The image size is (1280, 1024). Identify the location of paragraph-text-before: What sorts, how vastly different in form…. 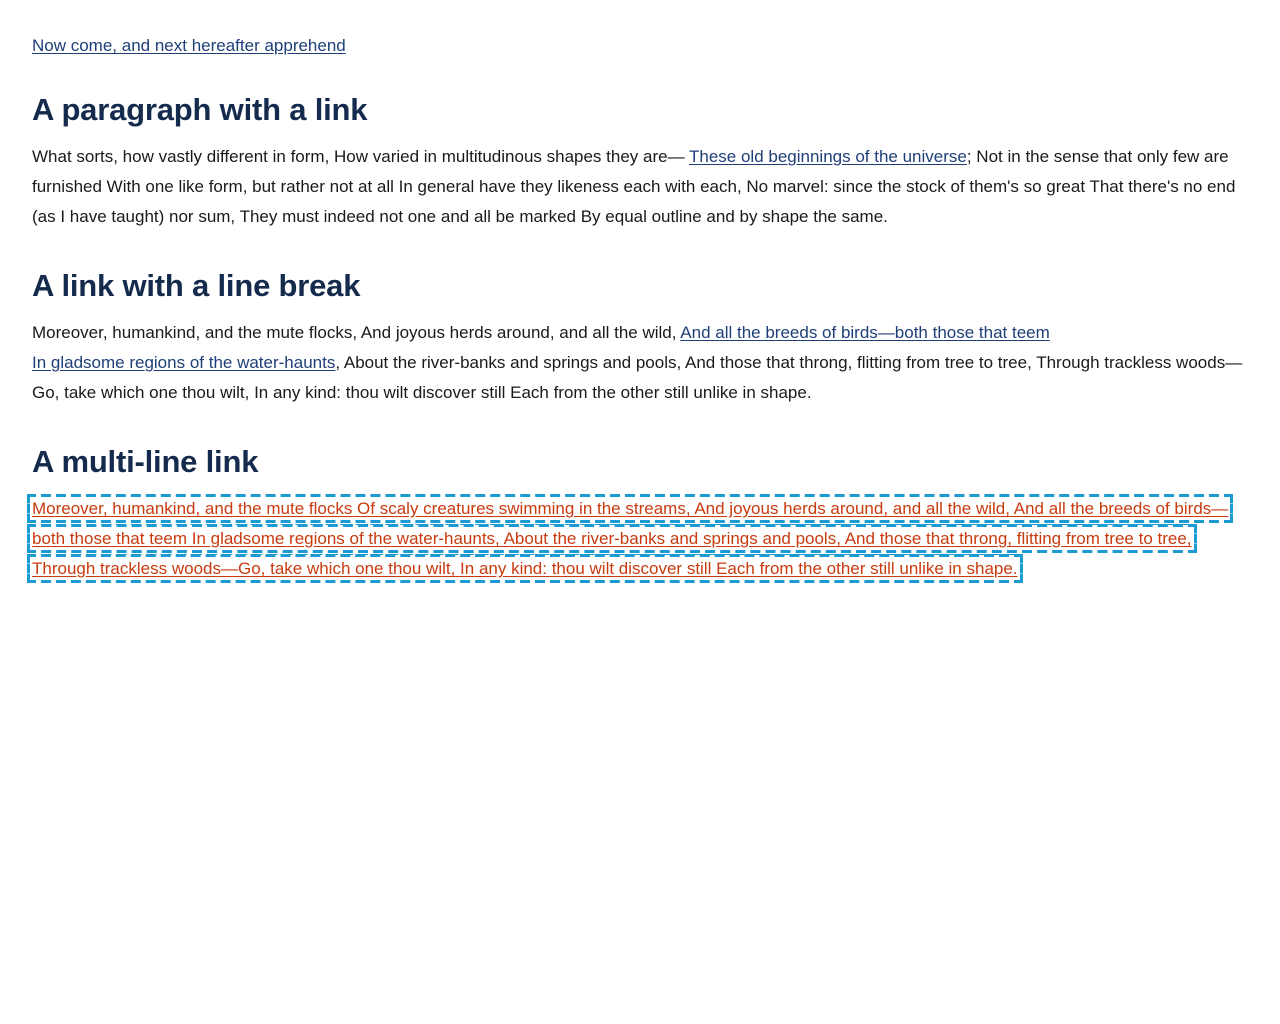
(360, 156).